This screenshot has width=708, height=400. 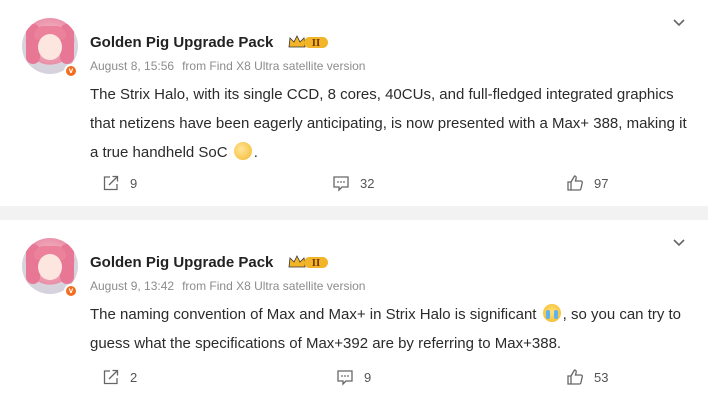 I want to click on like-button: 97, so click(x=587, y=183).